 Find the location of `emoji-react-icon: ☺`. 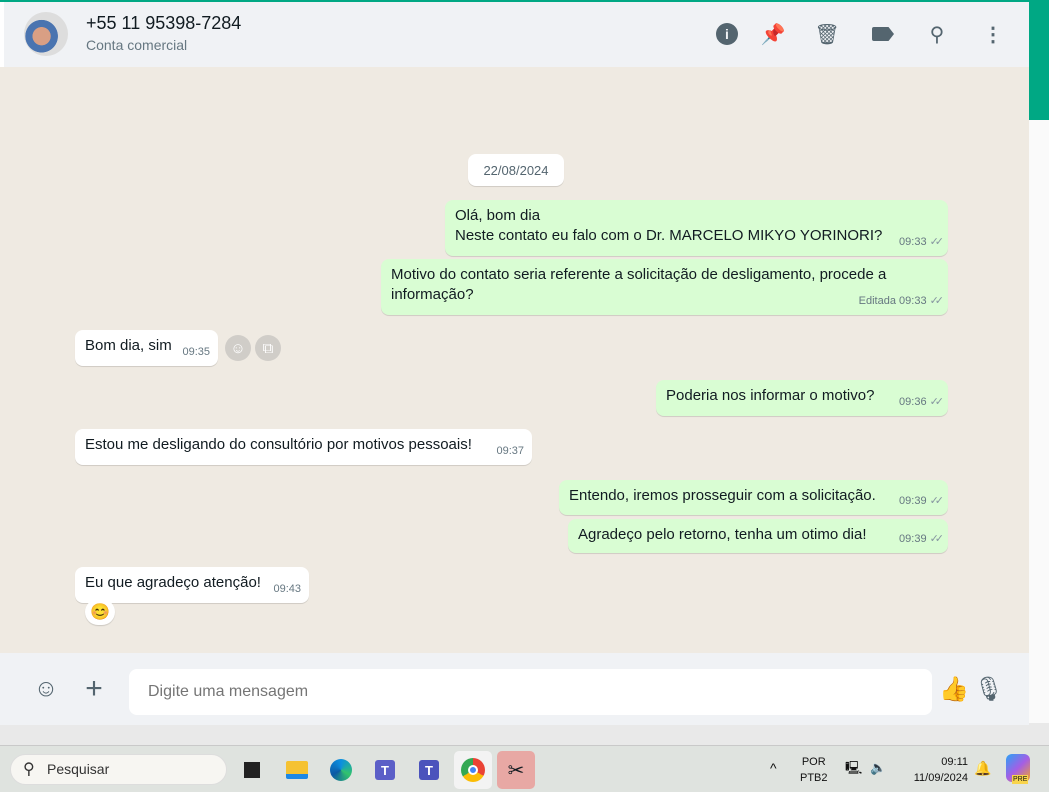

emoji-react-icon: ☺ is located at coordinates (238, 348).